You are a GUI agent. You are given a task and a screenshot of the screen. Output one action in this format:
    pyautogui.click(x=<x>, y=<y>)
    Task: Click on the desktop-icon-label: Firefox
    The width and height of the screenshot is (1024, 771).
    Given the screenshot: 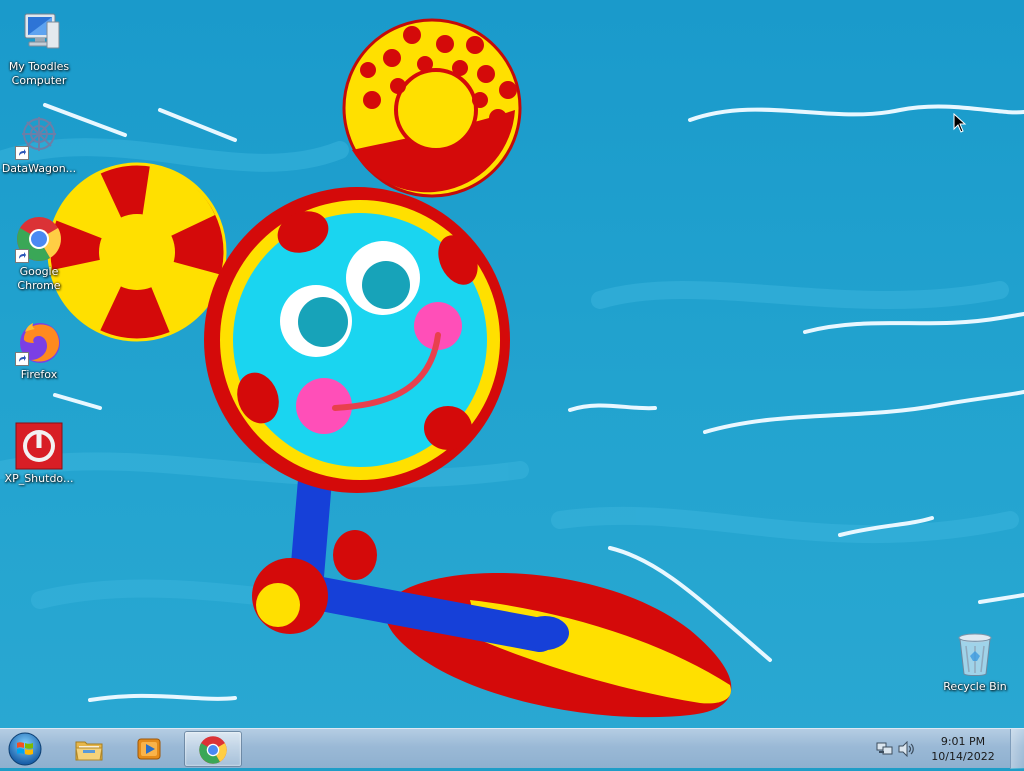 What is the action you would take?
    pyautogui.click(x=39, y=374)
    